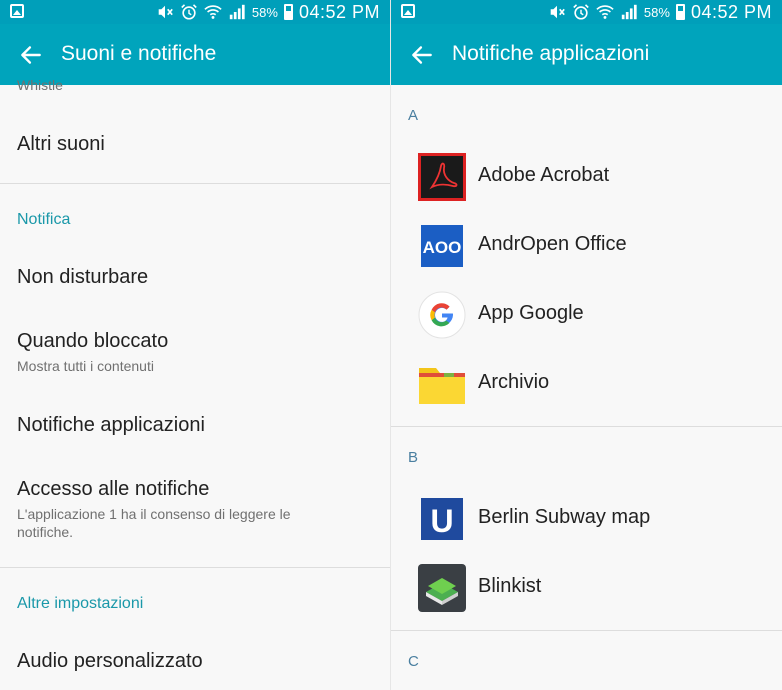 The height and width of the screenshot is (690, 782). What do you see at coordinates (442, 177) in the screenshot?
I see `adobe-acrobat-icon` at bounding box center [442, 177].